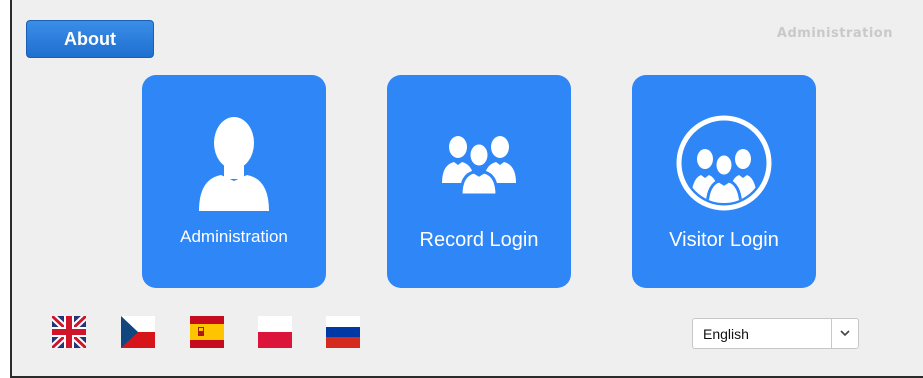  I want to click on russia-flag-icon, so click(343, 332).